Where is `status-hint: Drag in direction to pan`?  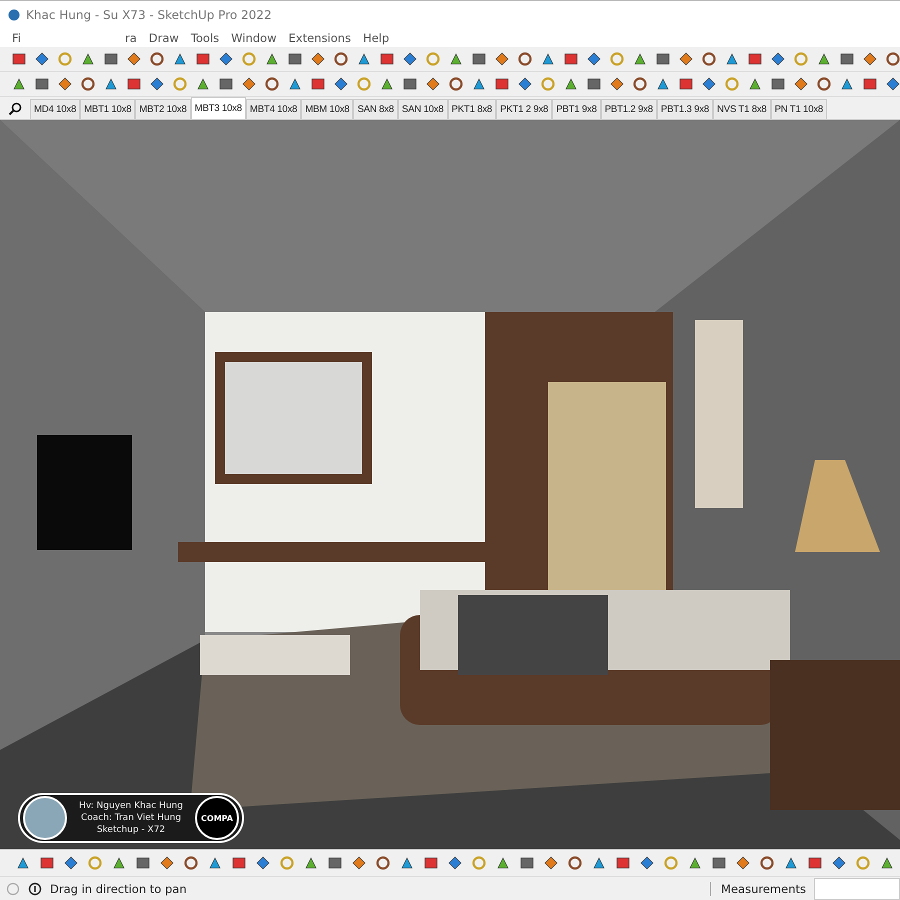
status-hint: Drag in direction to pan is located at coordinates (119, 889).